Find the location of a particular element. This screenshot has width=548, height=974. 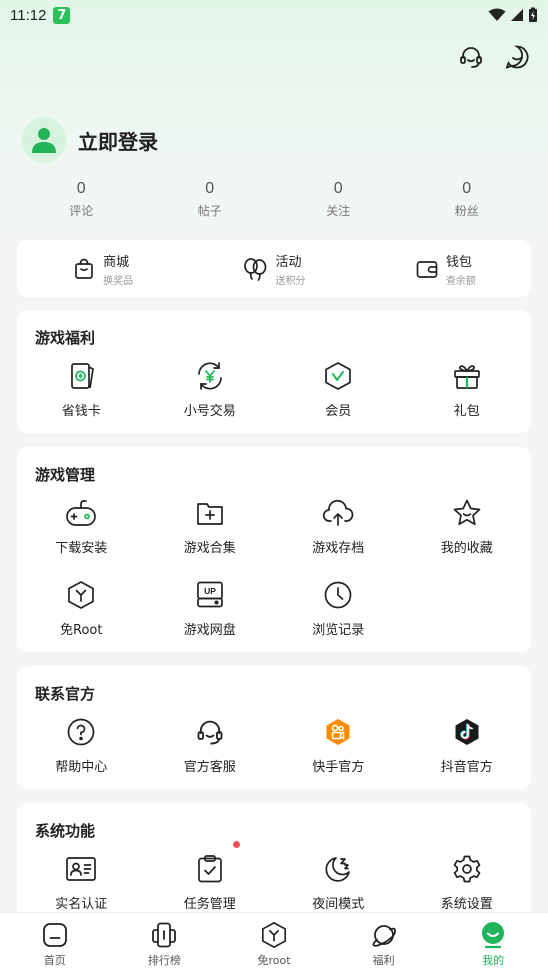

headset-icon is located at coordinates (471, 57).